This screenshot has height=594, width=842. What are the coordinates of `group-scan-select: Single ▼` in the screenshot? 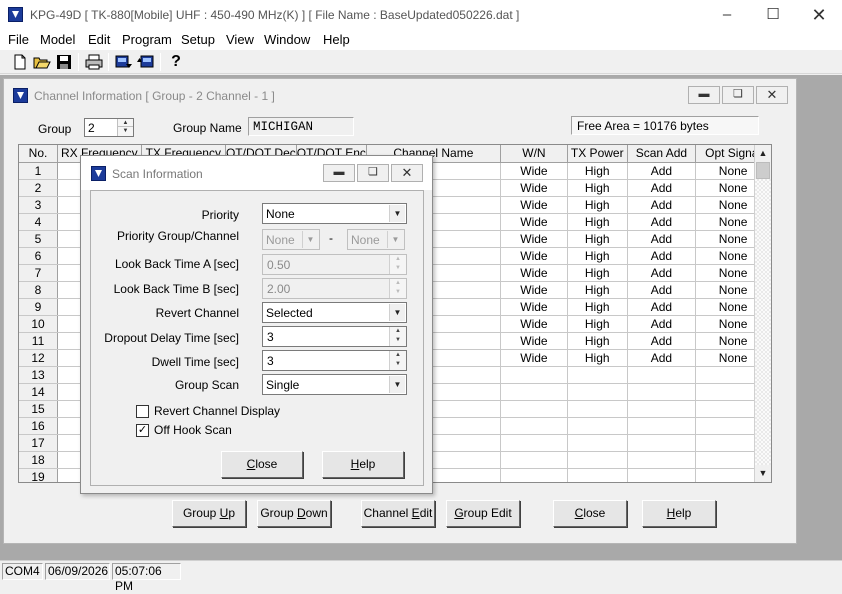 It's located at (334, 384).